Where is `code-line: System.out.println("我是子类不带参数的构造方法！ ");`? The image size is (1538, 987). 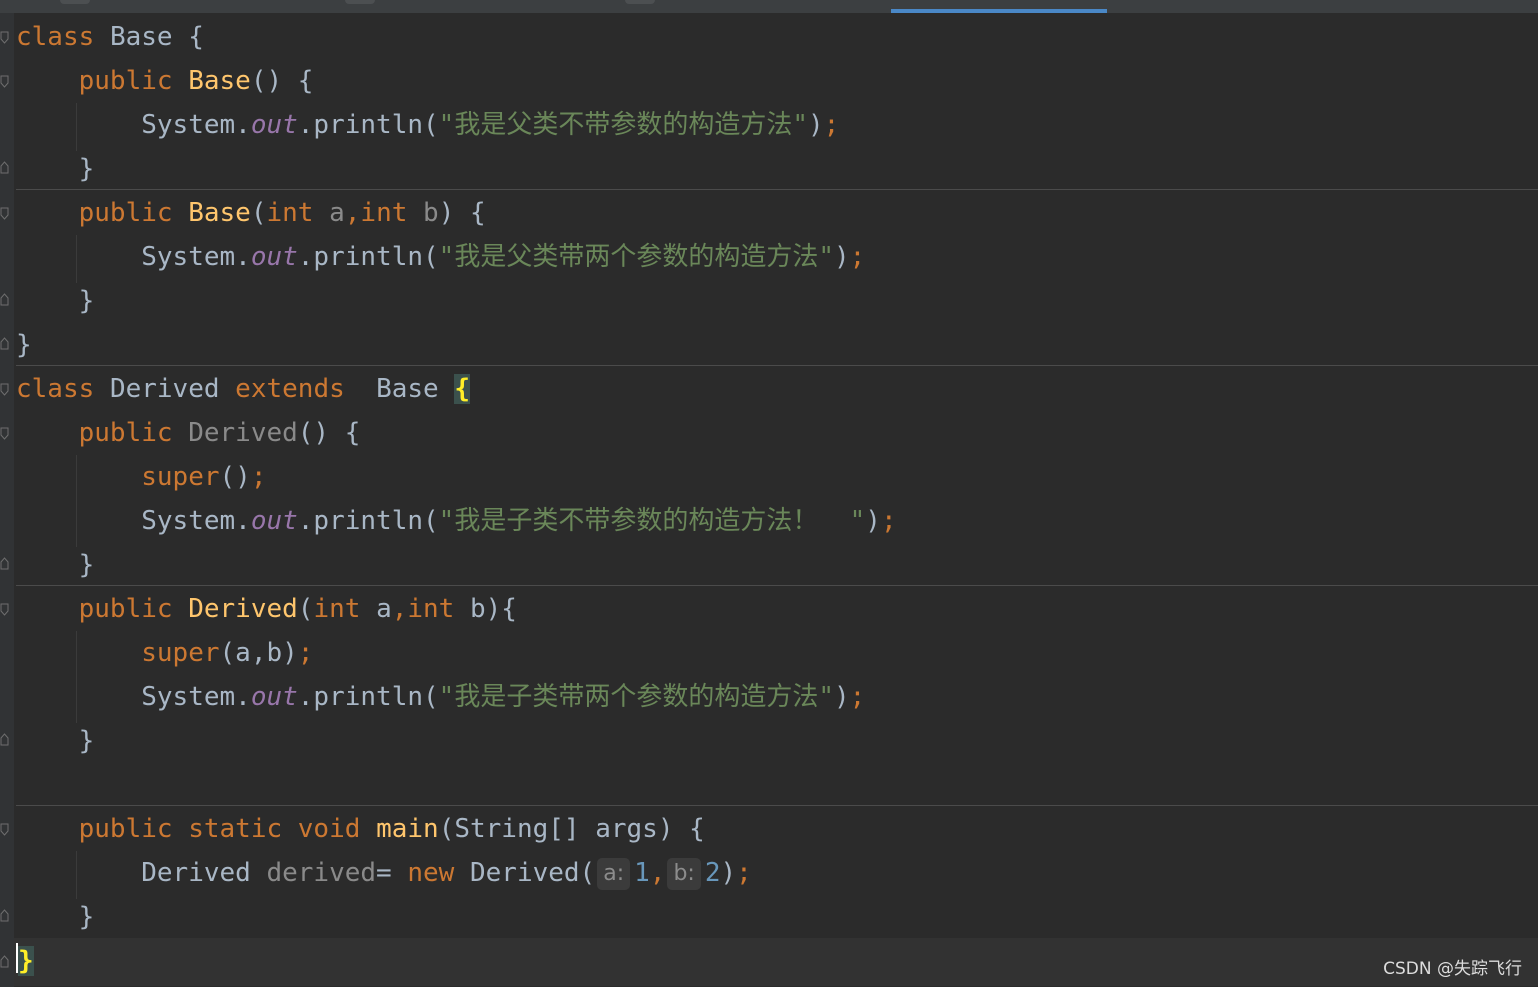
code-line: System.out.println("我是子类不带参数的构造方法！ "); is located at coordinates (456, 521).